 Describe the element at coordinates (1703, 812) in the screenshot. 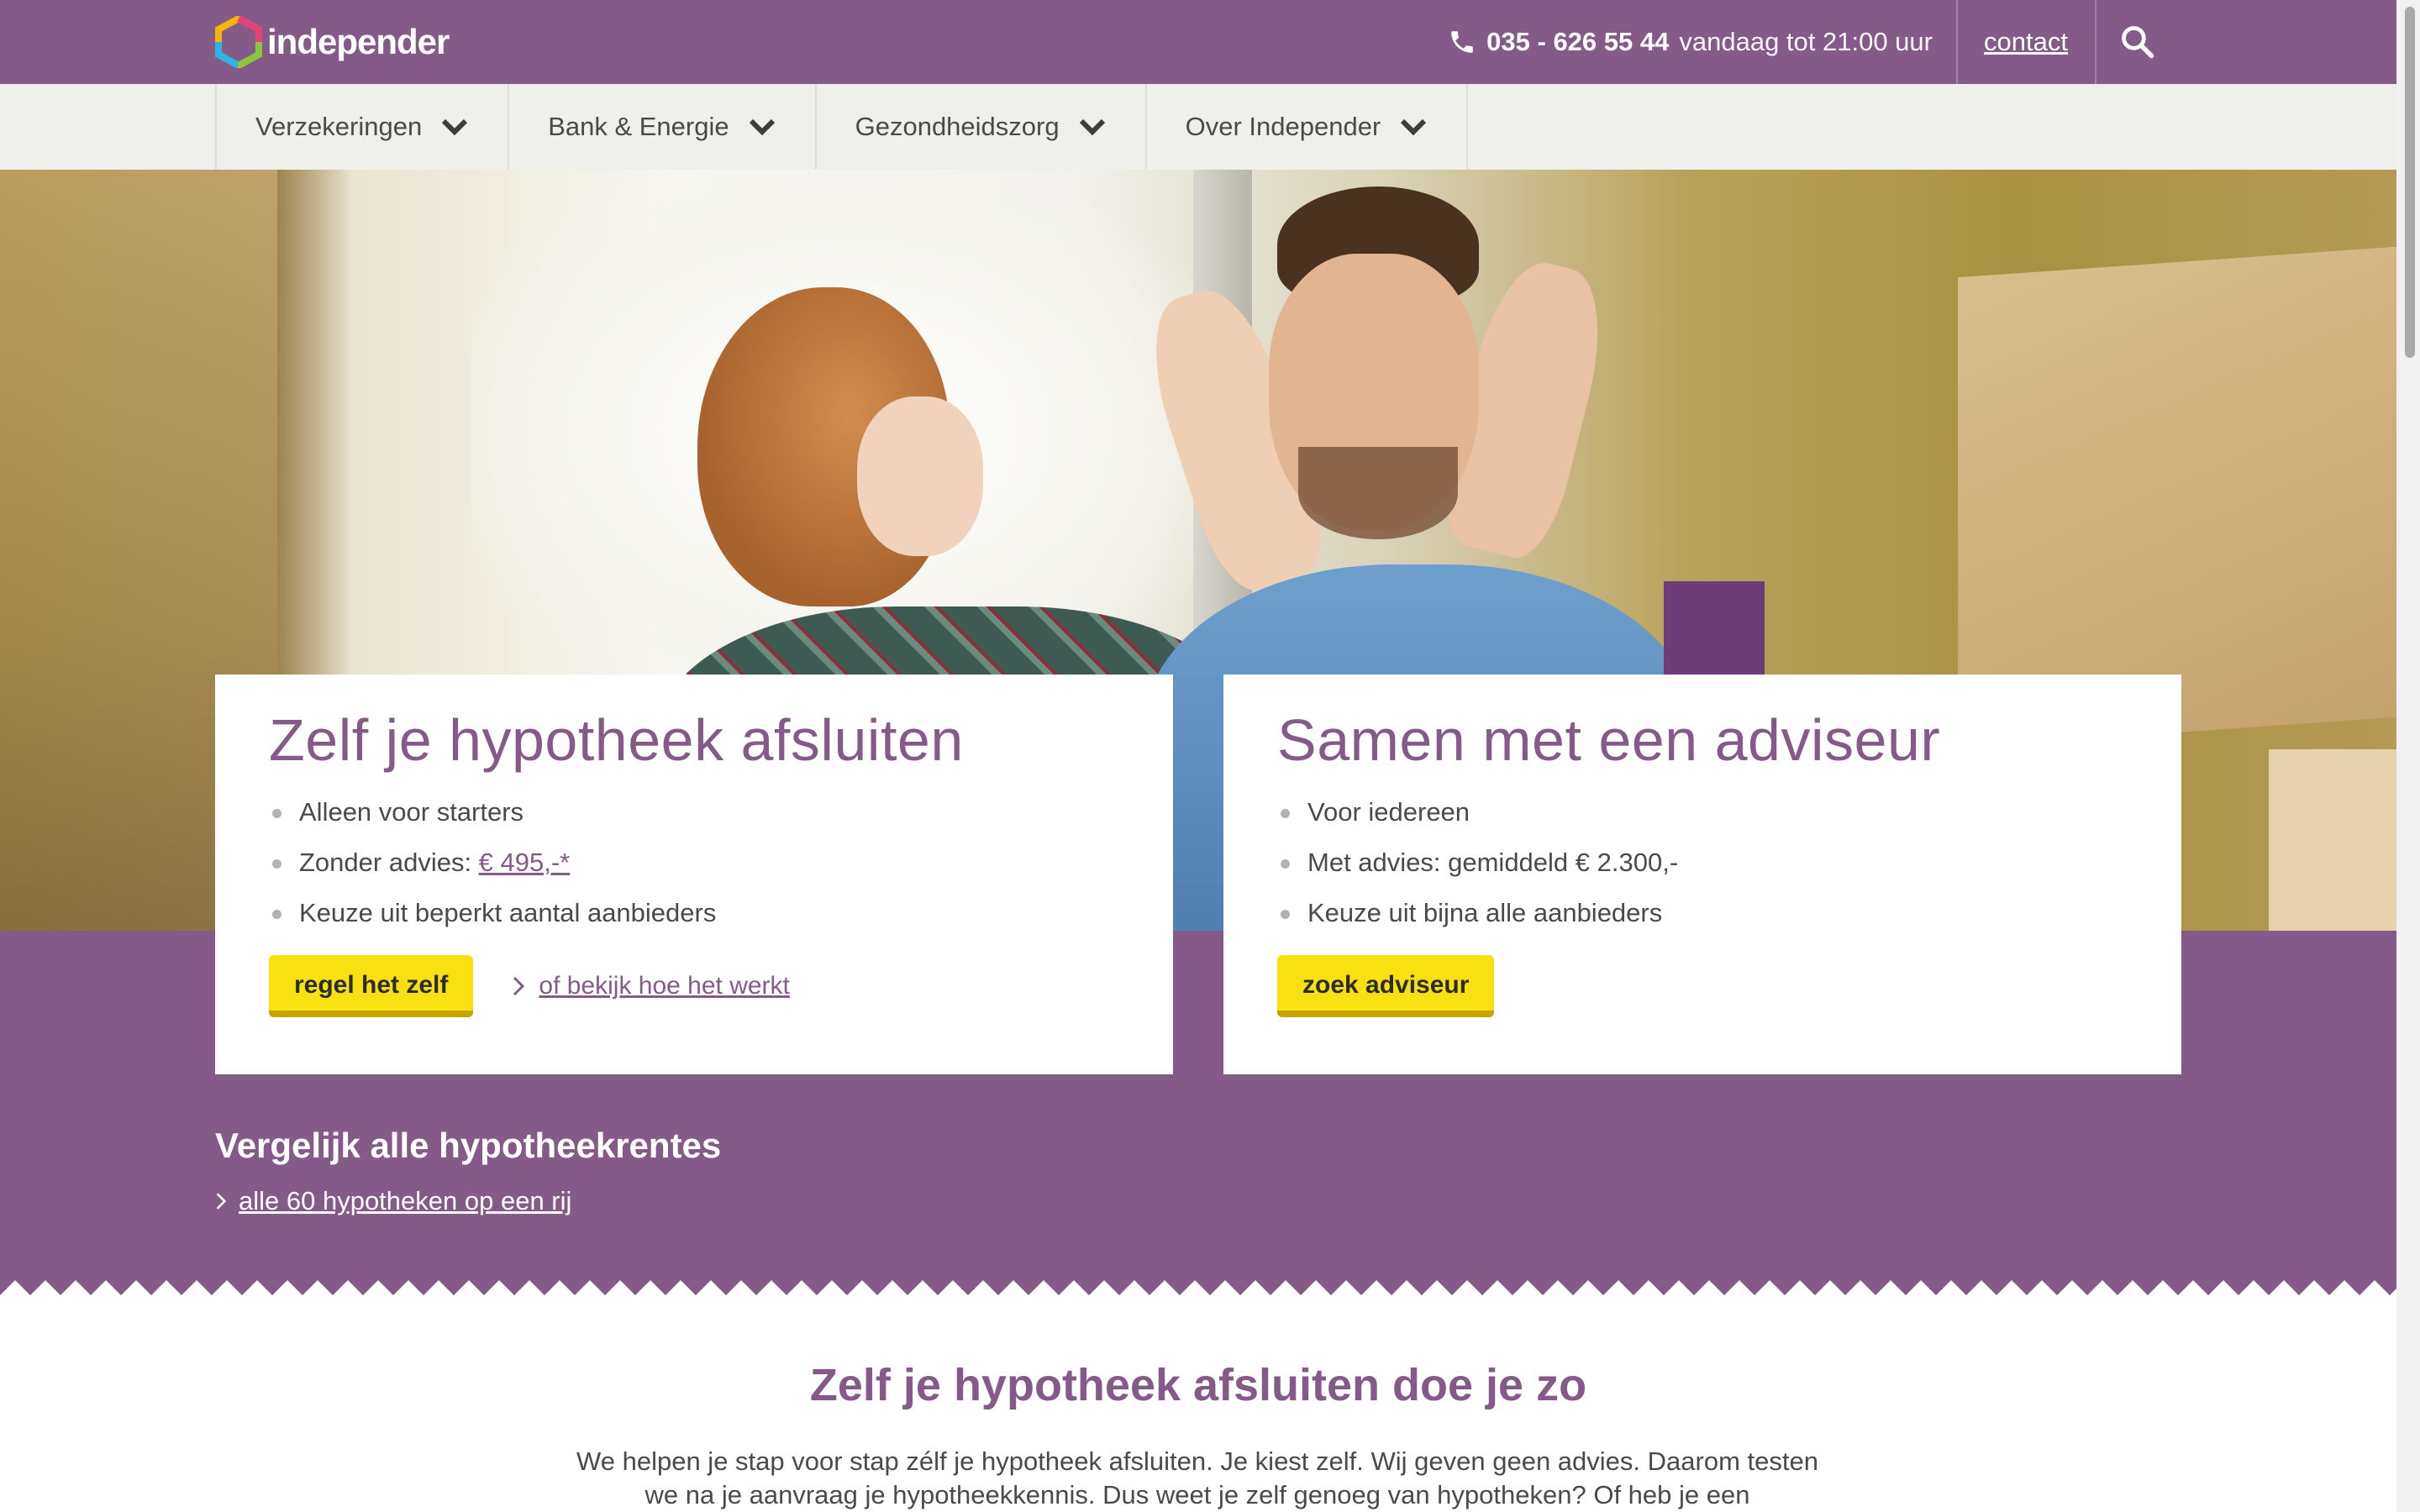

I see `list-item: Voor iedereen` at that location.